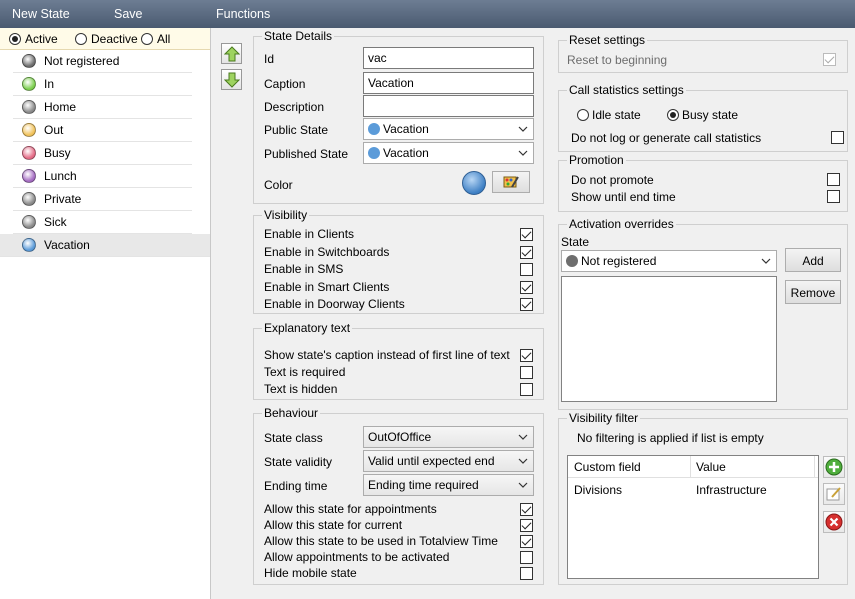 Image resolution: width=855 pixels, height=599 pixels. I want to click on visibility-option-label: Enable in Switchboards, so click(327, 251).